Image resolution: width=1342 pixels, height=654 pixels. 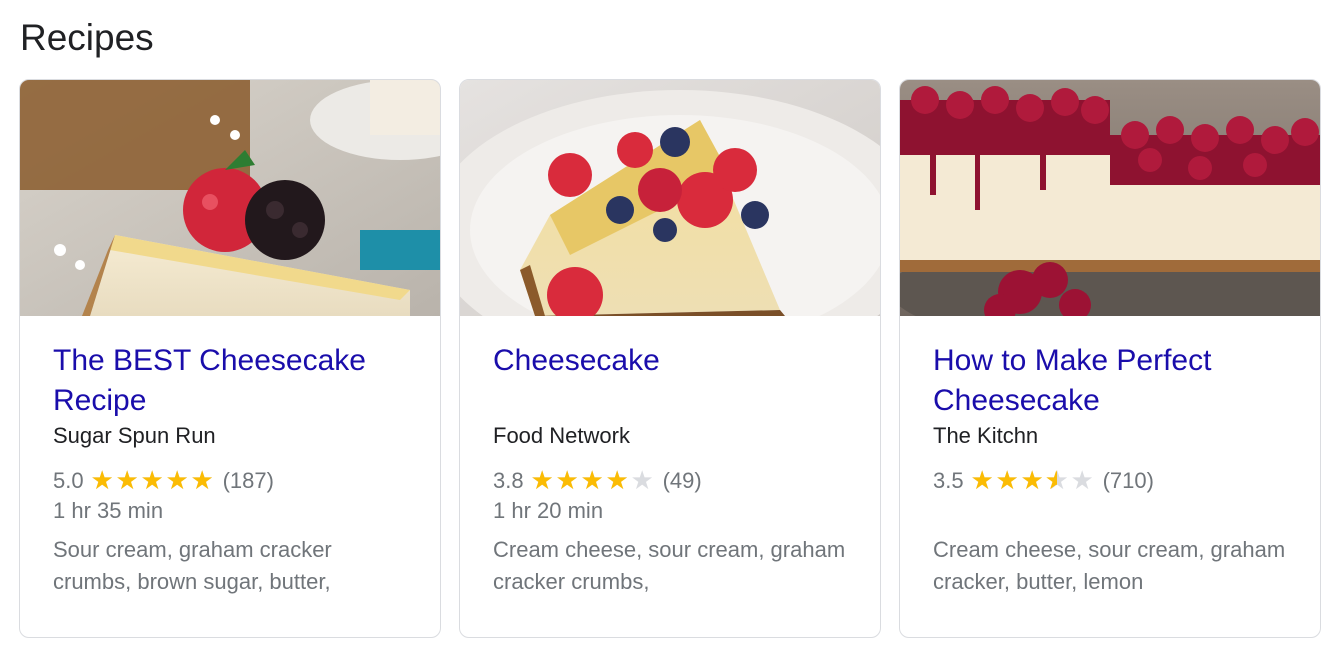 What do you see at coordinates (134, 435) in the screenshot?
I see `recipe-source: Sugar Spun Run` at bounding box center [134, 435].